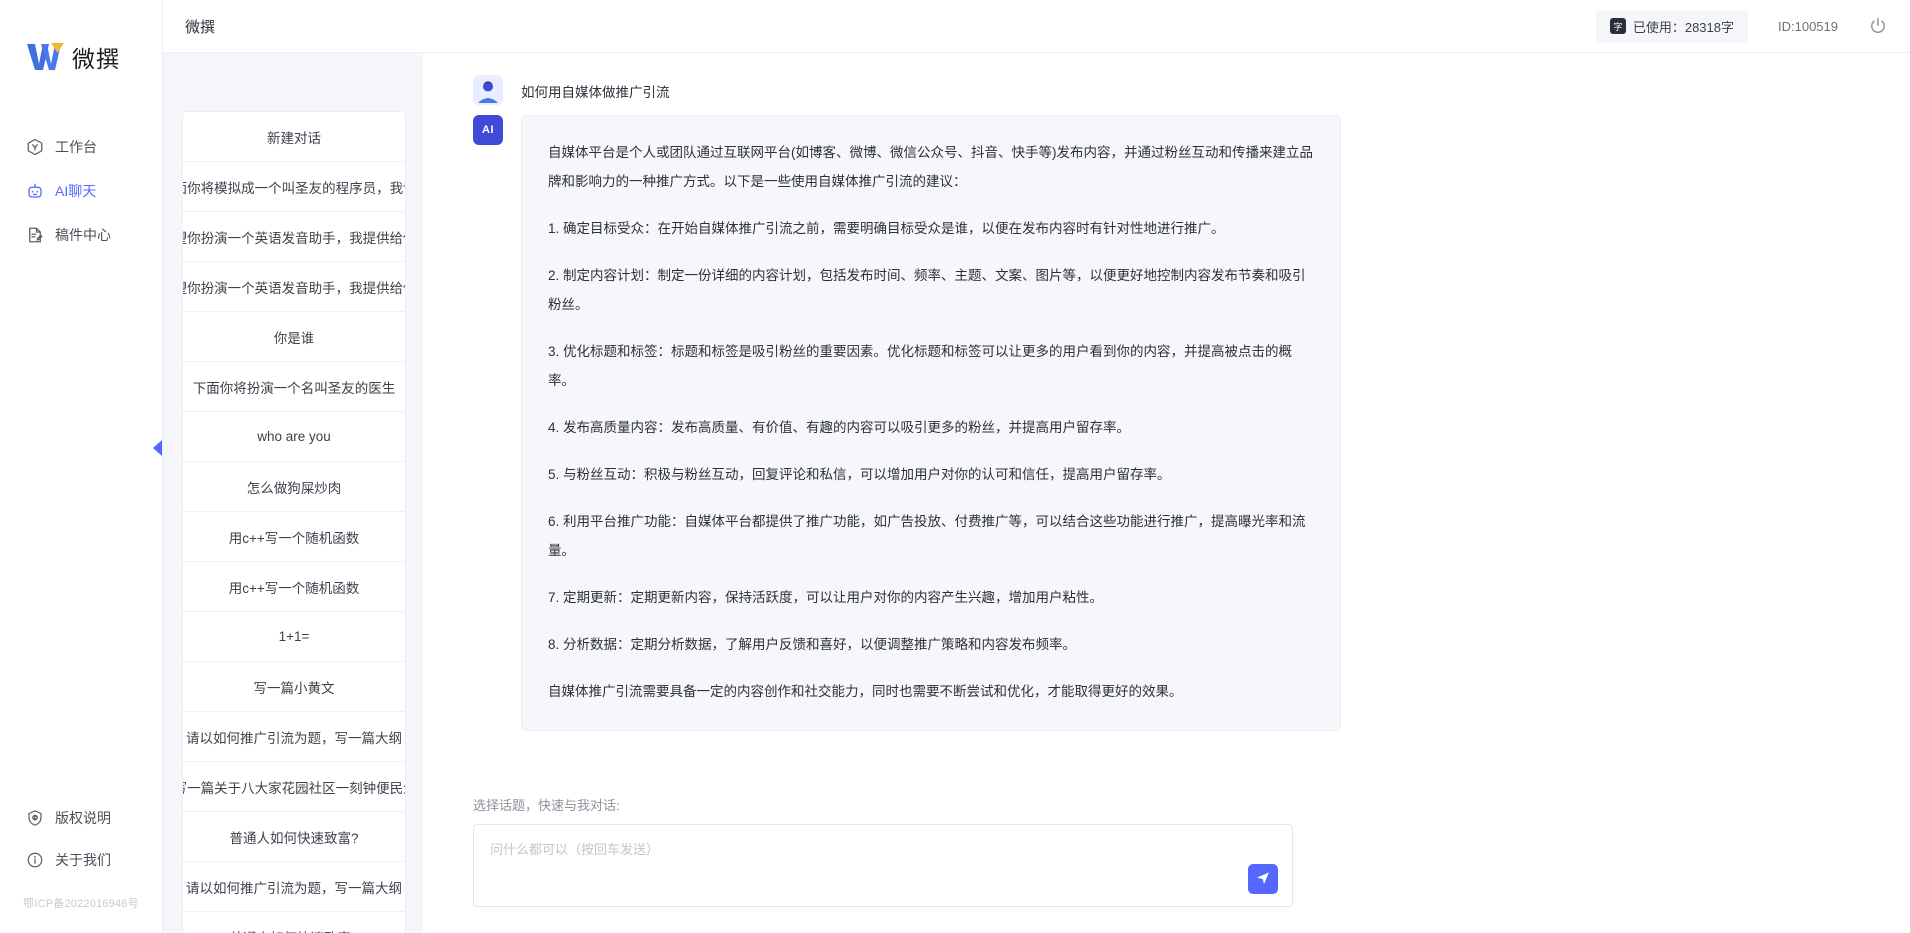  What do you see at coordinates (34, 191) in the screenshot?
I see `robot-icon` at bounding box center [34, 191].